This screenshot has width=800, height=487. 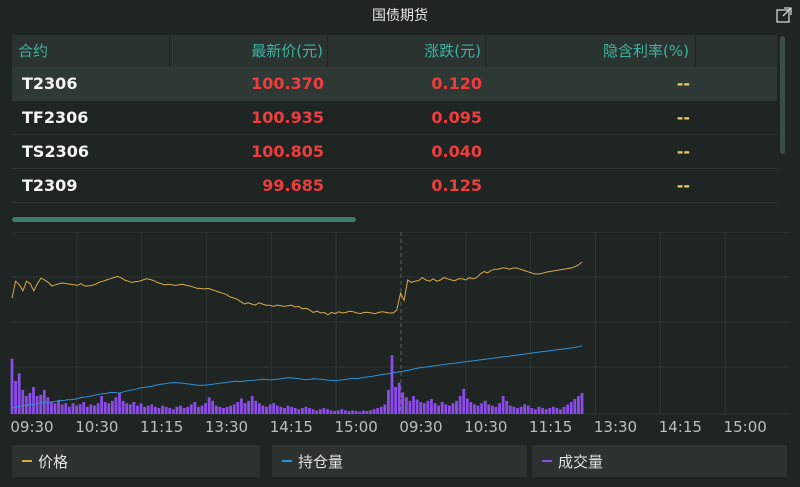 I want to click on price-swatch-icon, so click(x=27, y=461).